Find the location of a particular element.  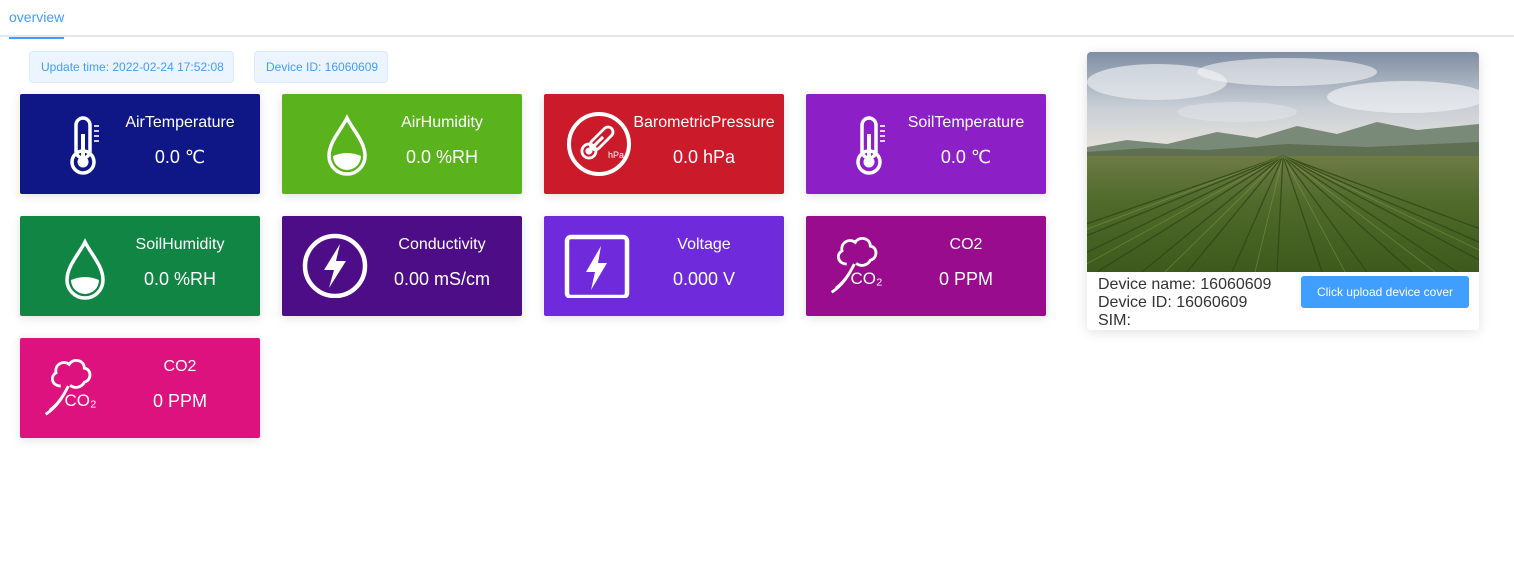

sensor-card-soil-temperature: SoilTemperature 0.0 ℃ is located at coordinates (926, 144).